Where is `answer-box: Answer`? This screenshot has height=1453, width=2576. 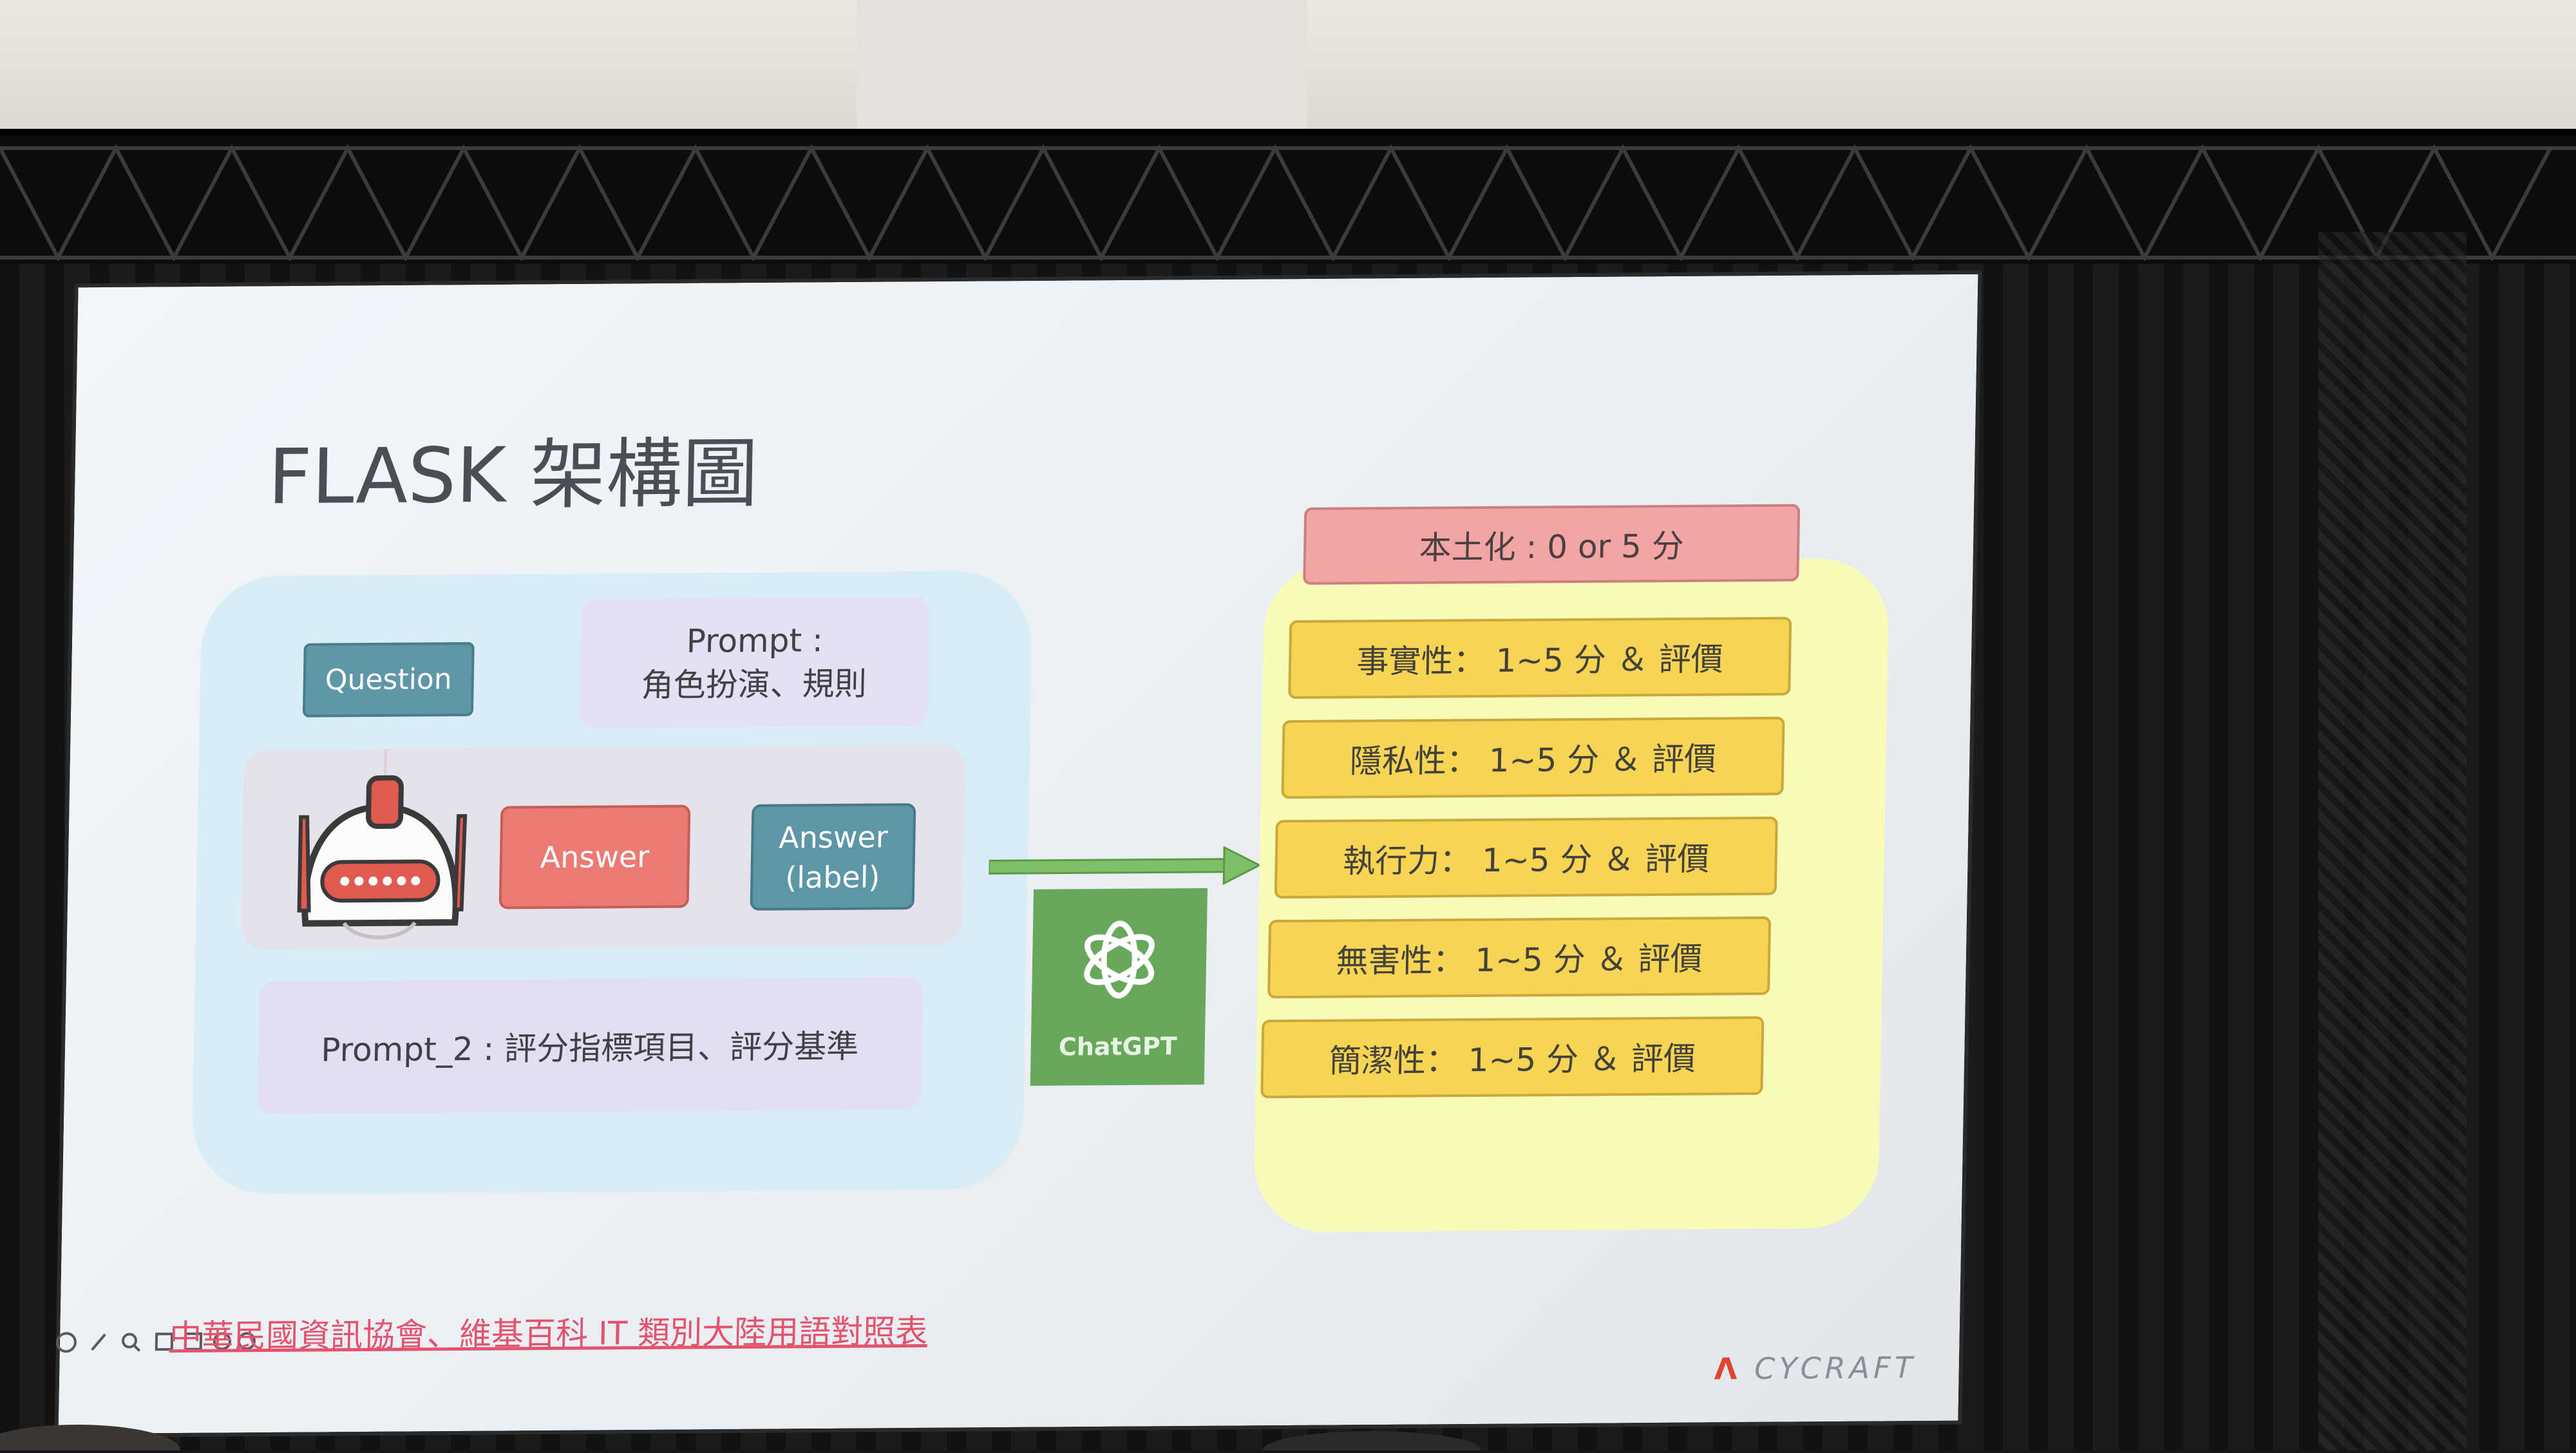
answer-box: Answer is located at coordinates (594, 856).